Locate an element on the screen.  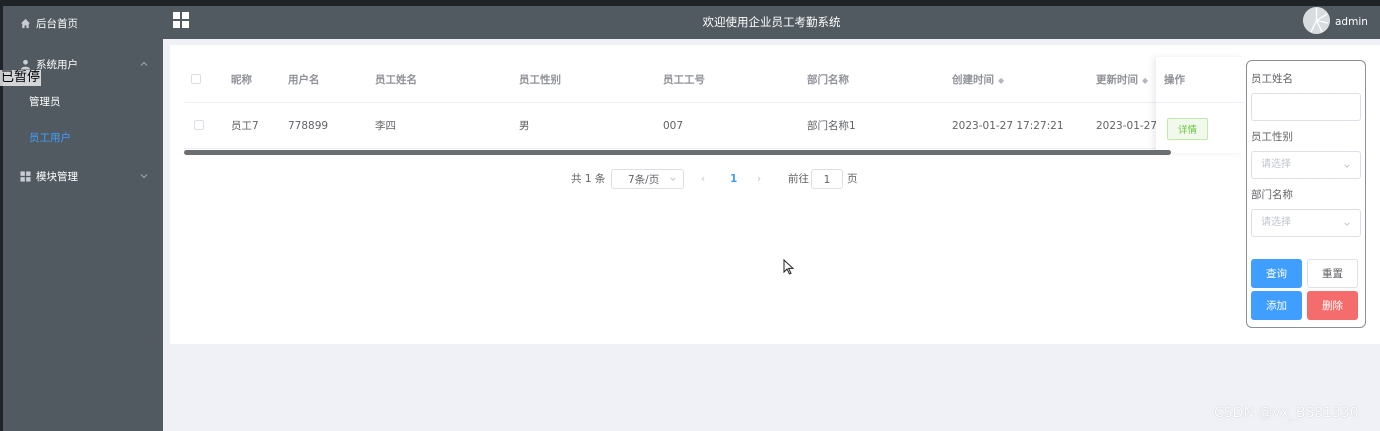
page-size-select: 7条/页 is located at coordinates (647, 179).